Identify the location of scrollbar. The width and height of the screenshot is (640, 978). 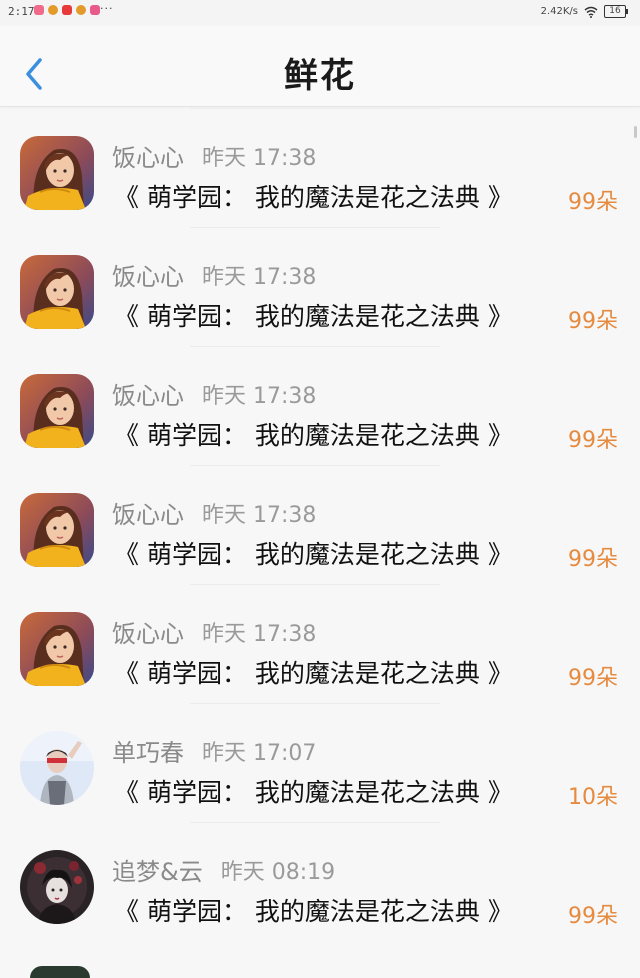
(635, 132).